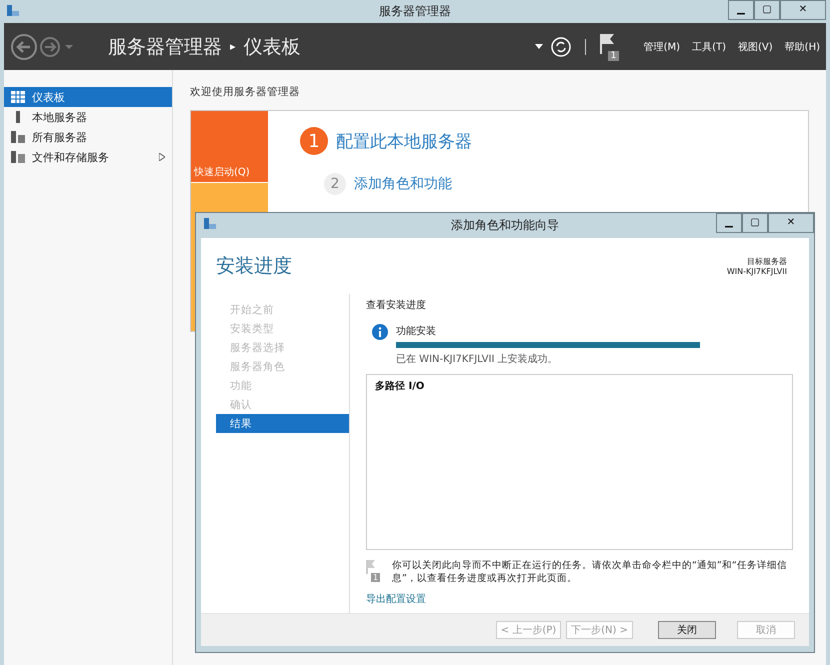 Image resolution: width=830 pixels, height=665 pixels. Describe the element at coordinates (404, 141) in the screenshot. I see `step-link: 配置此本地服务器` at that location.